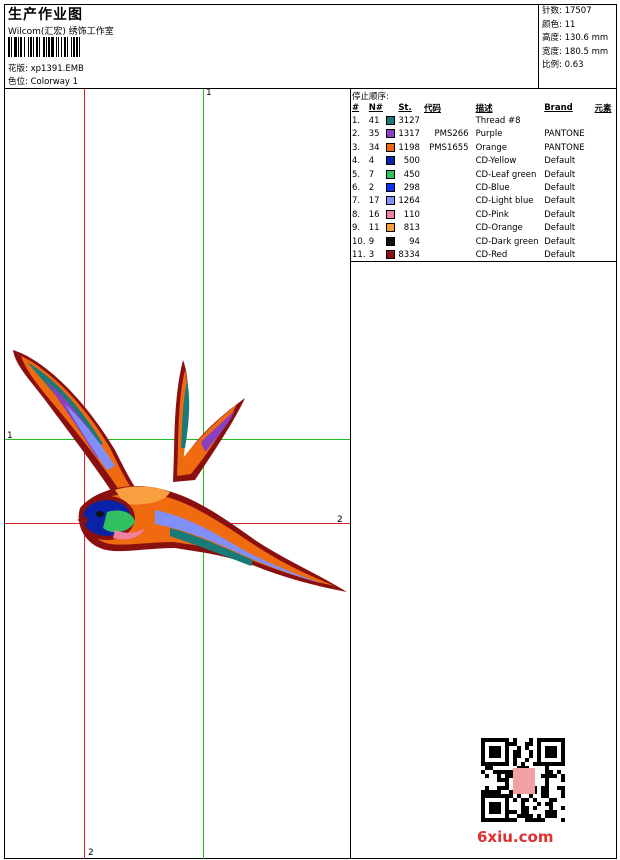  Describe the element at coordinates (411, 228) in the screenshot. I see `row-stitches: 813` at that location.